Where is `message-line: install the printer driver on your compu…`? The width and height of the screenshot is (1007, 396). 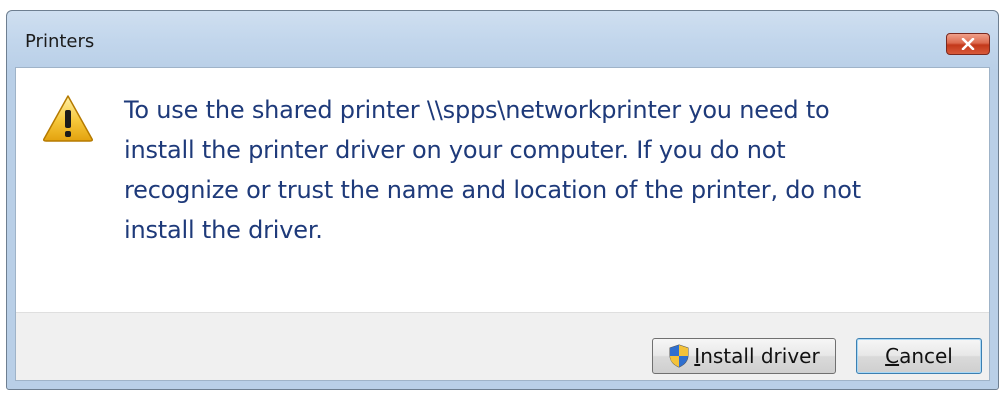 message-line: install the printer driver on your compu… is located at coordinates (455, 150).